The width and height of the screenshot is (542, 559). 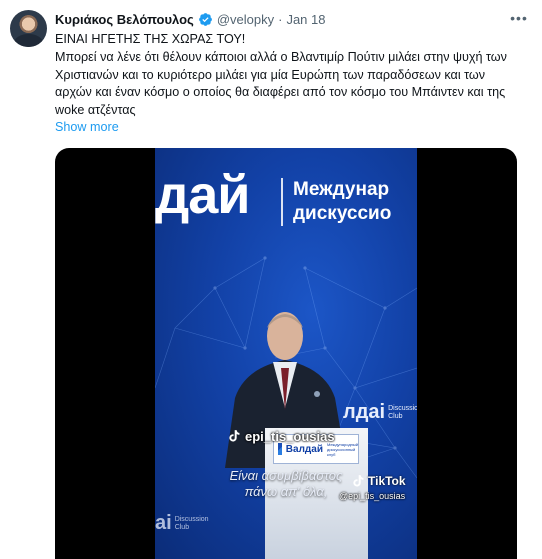 I want to click on tiktok-handle: @epi_tis_ousias, so click(x=372, y=496).